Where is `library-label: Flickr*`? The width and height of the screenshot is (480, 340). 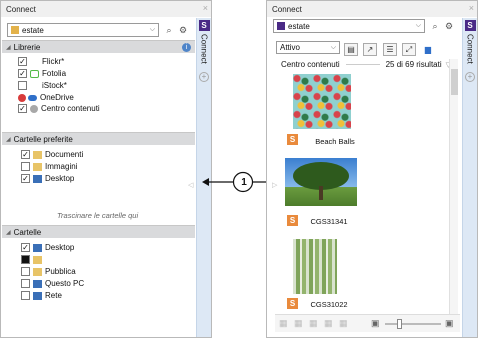
library-label: Flickr* is located at coordinates (53, 61).